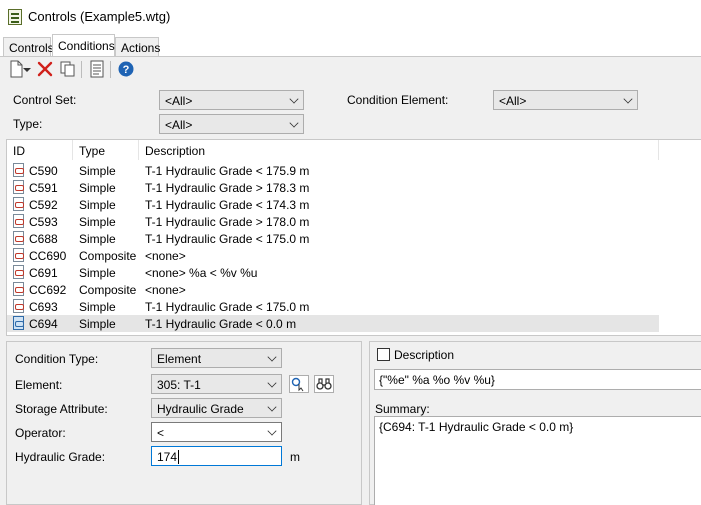  I want to click on hydraulic-grade-label: Hydraulic Grade:, so click(60, 457).